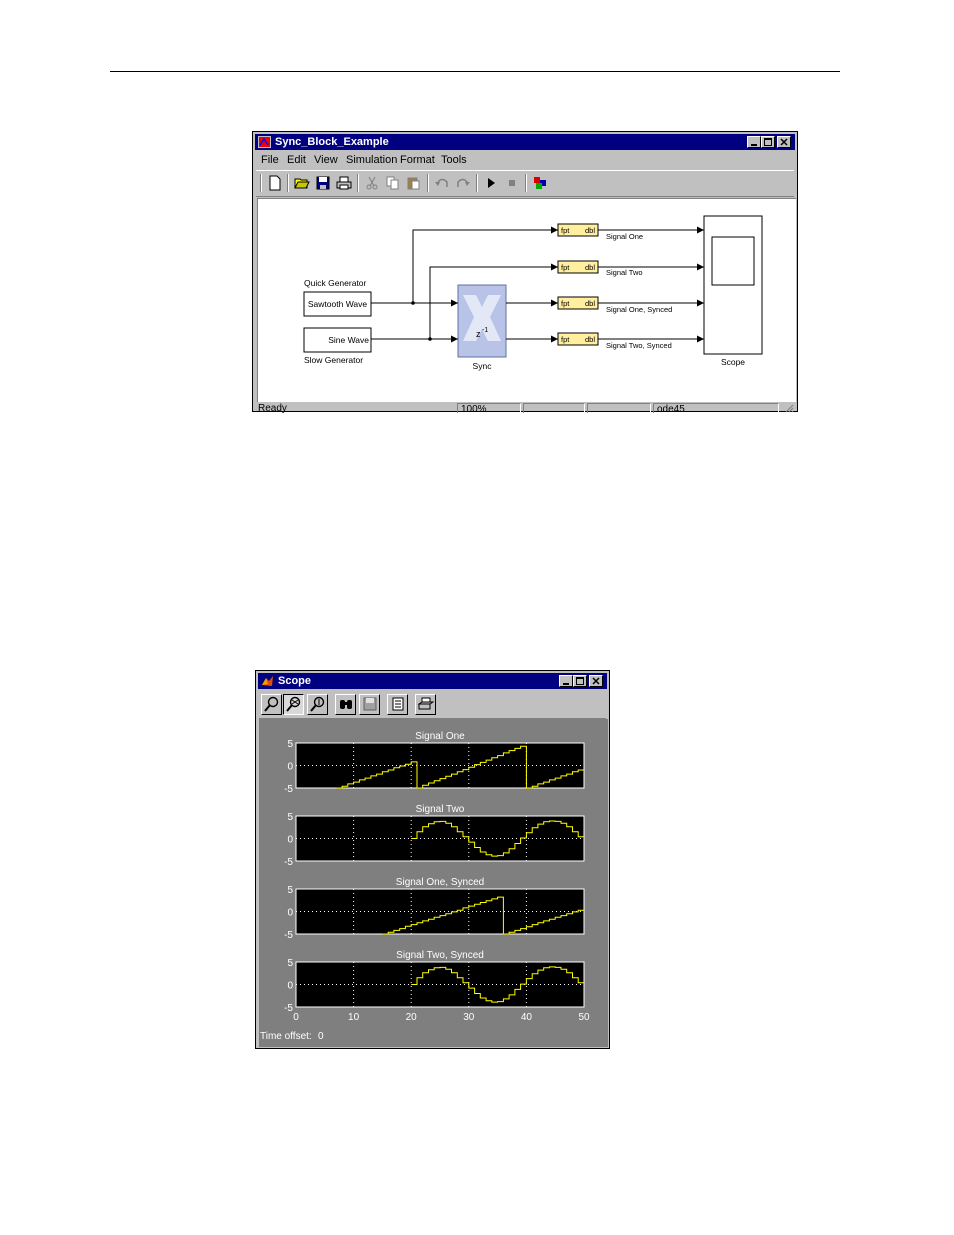 This screenshot has height=1235, width=954. Describe the element at coordinates (354, 1017) in the screenshot. I see `x-tick-label: 10` at that location.